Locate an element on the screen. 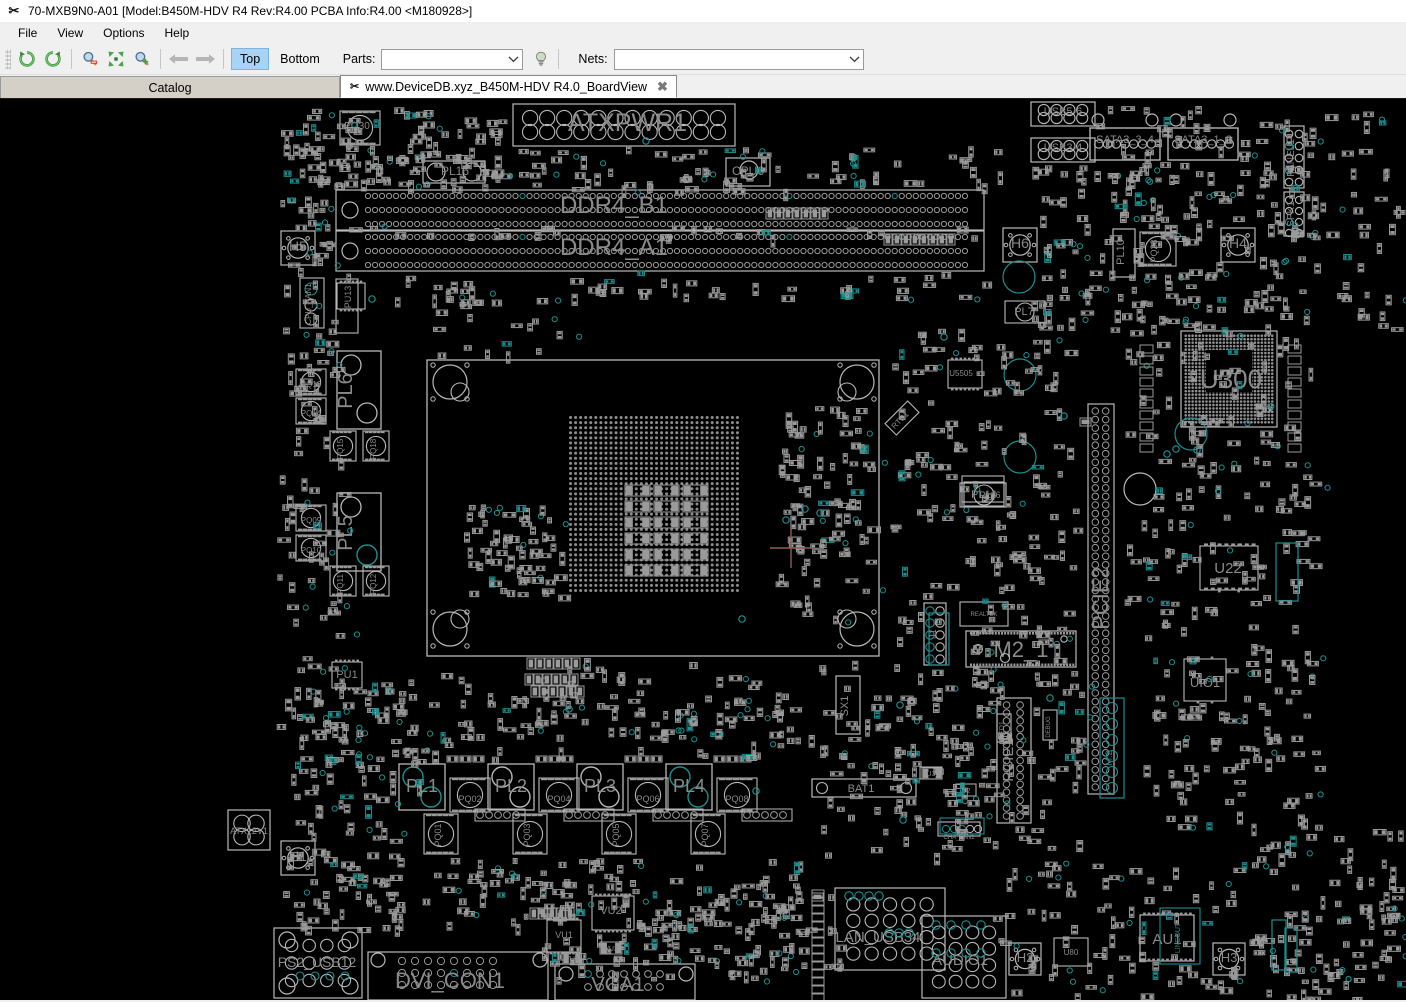 This screenshot has height=1002, width=1406. svg-text: ATX12V1 is located at coordinates (249, 831).